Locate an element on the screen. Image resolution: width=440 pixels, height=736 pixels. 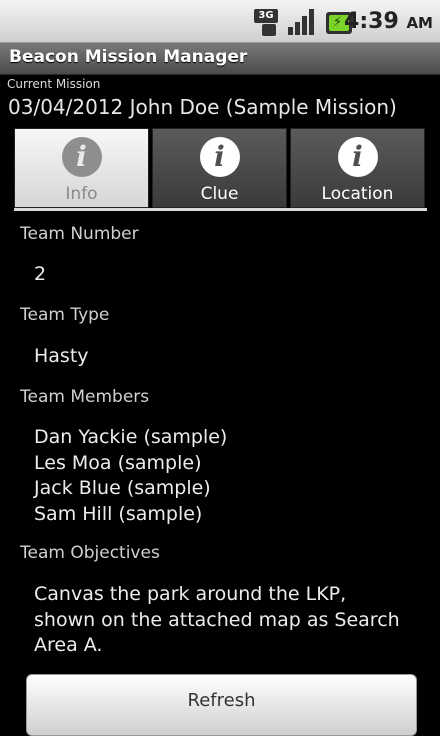
signal-strength-icon is located at coordinates (303, 22).